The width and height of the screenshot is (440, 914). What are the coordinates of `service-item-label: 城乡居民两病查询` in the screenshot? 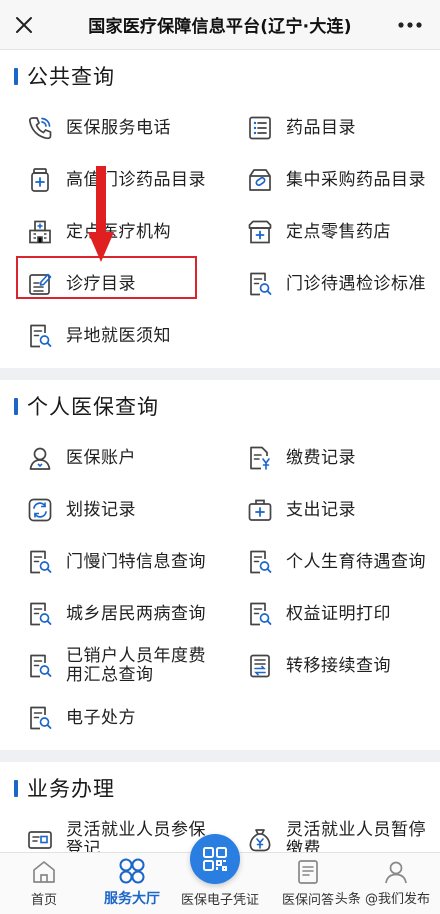 It's located at (136, 613).